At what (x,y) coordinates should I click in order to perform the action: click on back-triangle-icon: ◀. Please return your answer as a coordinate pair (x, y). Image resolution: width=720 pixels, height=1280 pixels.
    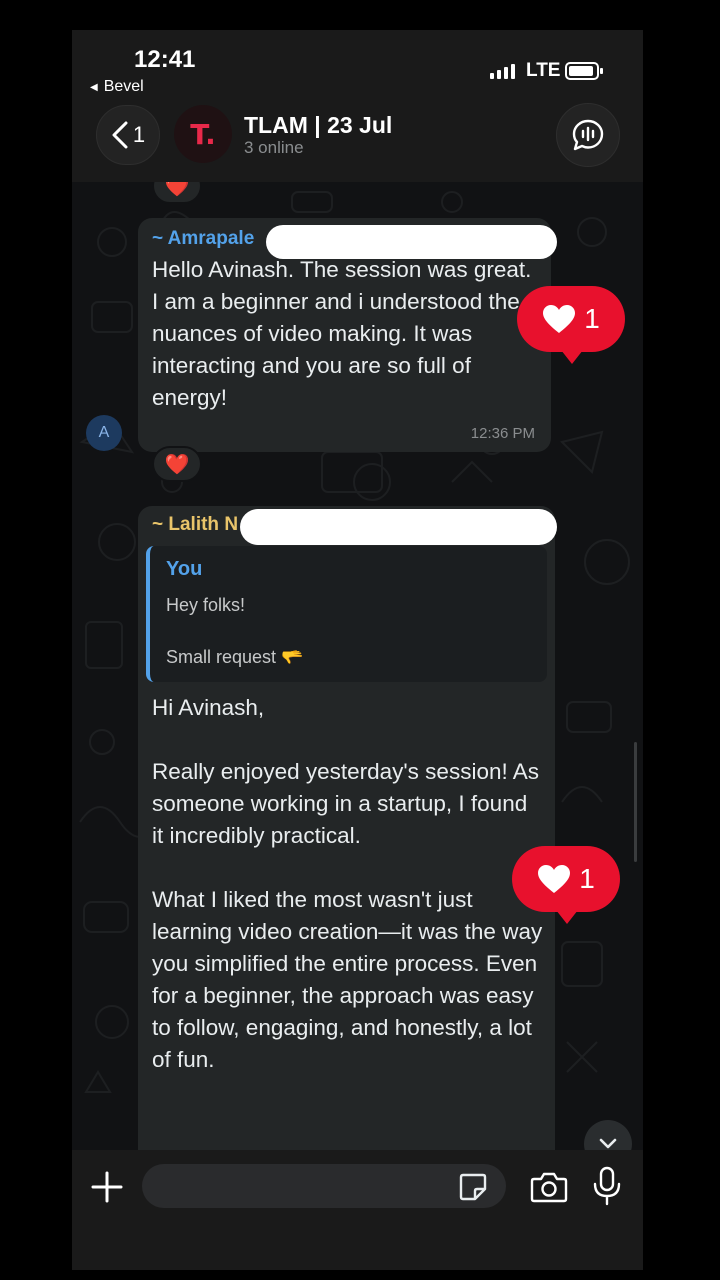
    Looking at the image, I should click on (94, 87).